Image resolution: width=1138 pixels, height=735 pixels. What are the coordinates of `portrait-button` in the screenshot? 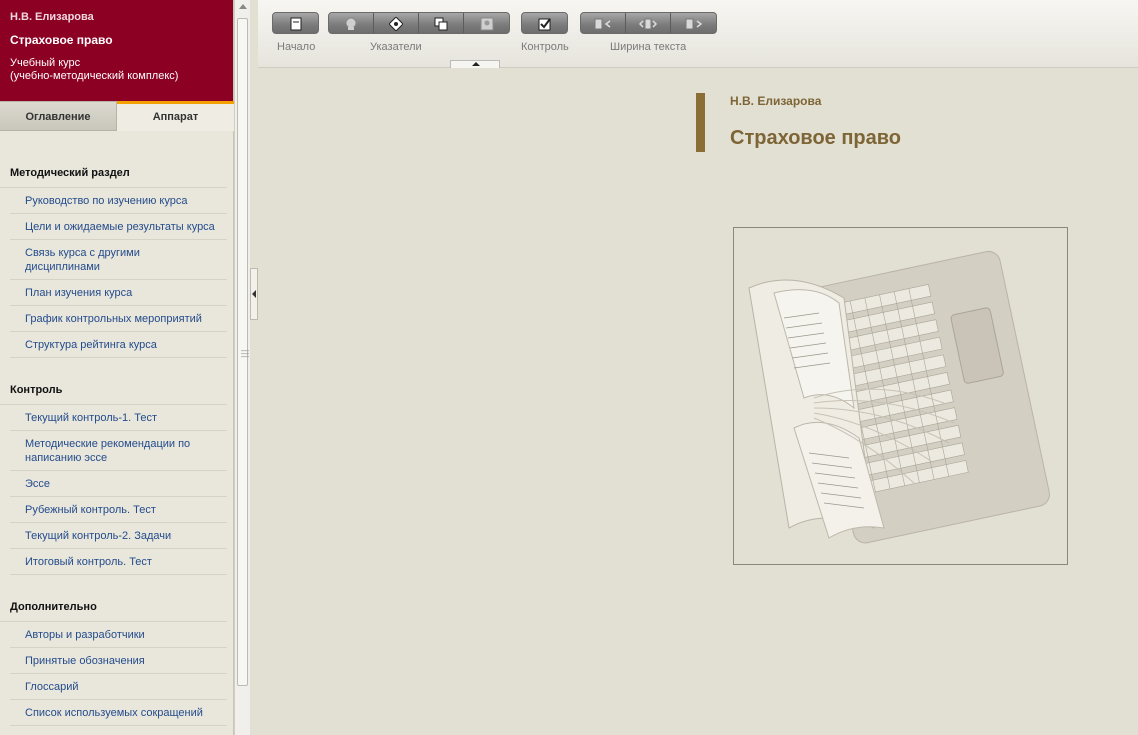 It's located at (486, 23).